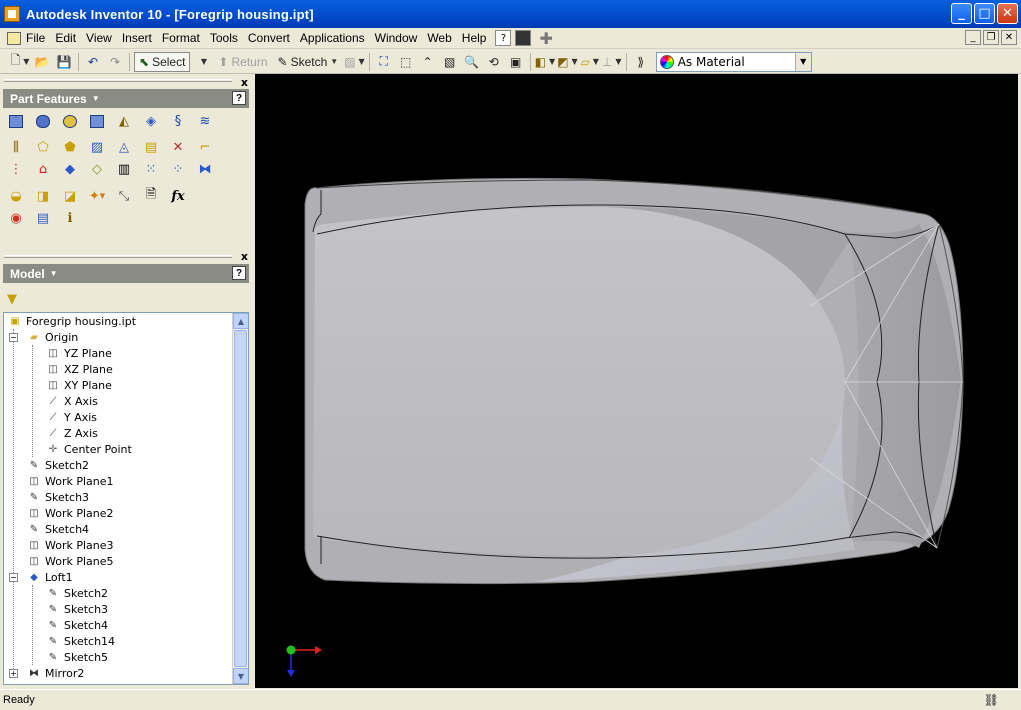 Image resolution: width=1021 pixels, height=710 pixels. What do you see at coordinates (13, 673) in the screenshot?
I see `tree-expander: +` at bounding box center [13, 673].